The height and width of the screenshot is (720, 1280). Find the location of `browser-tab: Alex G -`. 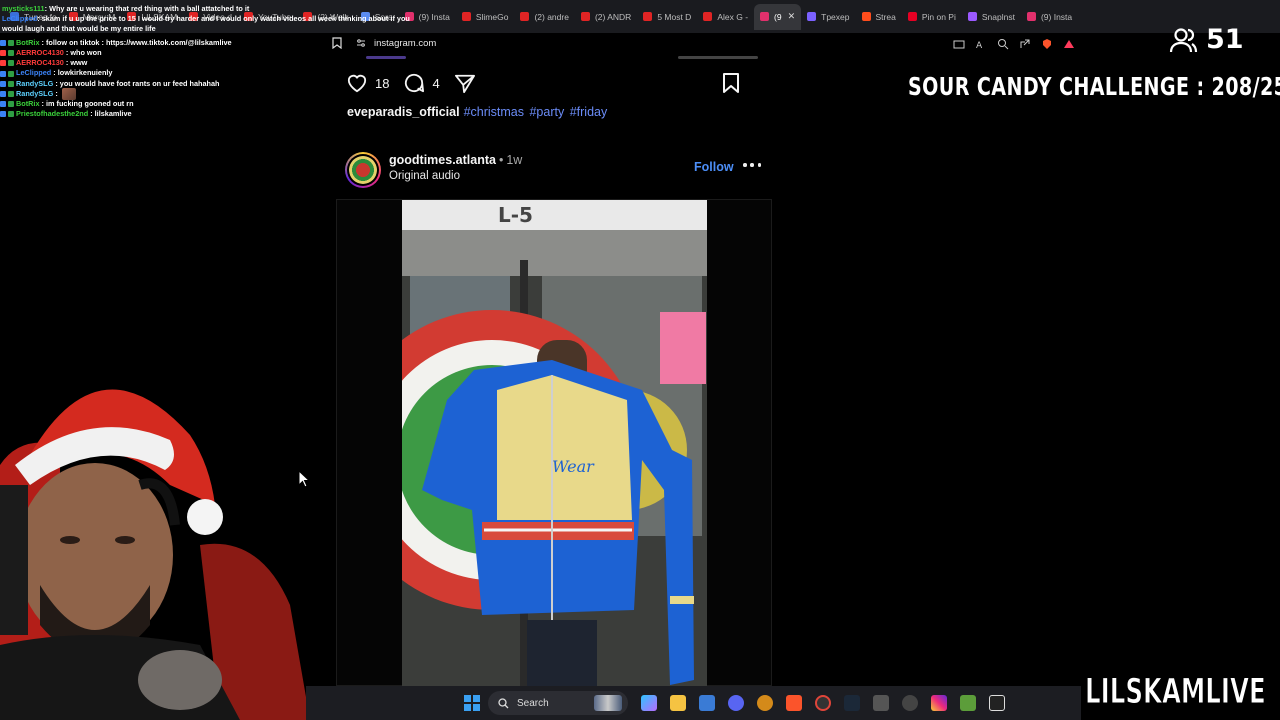

browser-tab: Alex G - is located at coordinates (725, 17).